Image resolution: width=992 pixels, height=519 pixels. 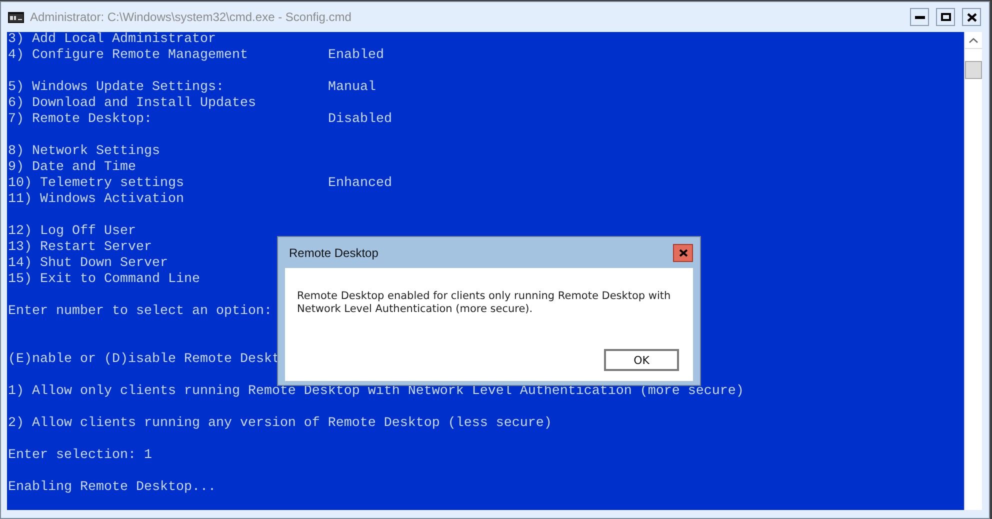 What do you see at coordinates (144, 360) in the screenshot?
I see `console-line: (E)nable or (D)isable Remote Deskt` at bounding box center [144, 360].